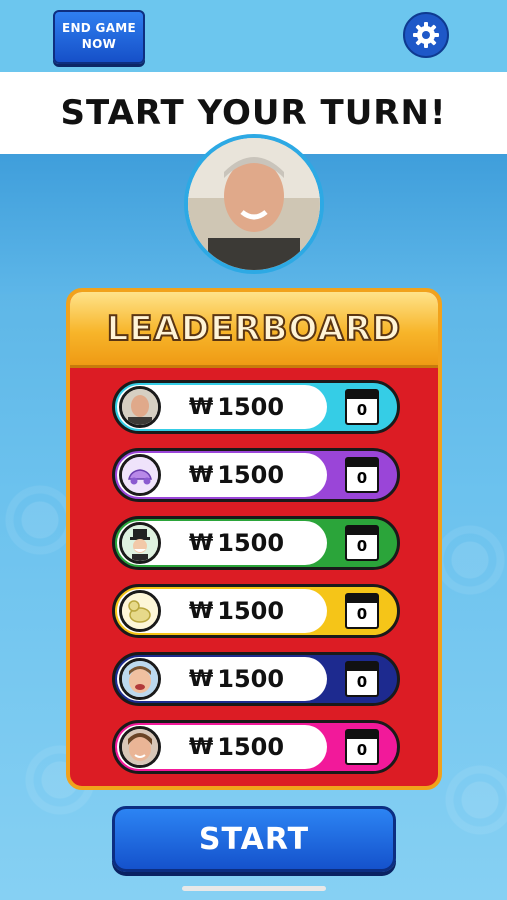 This screenshot has width=507, height=900. I want to click on car-token-icon, so click(140, 475).